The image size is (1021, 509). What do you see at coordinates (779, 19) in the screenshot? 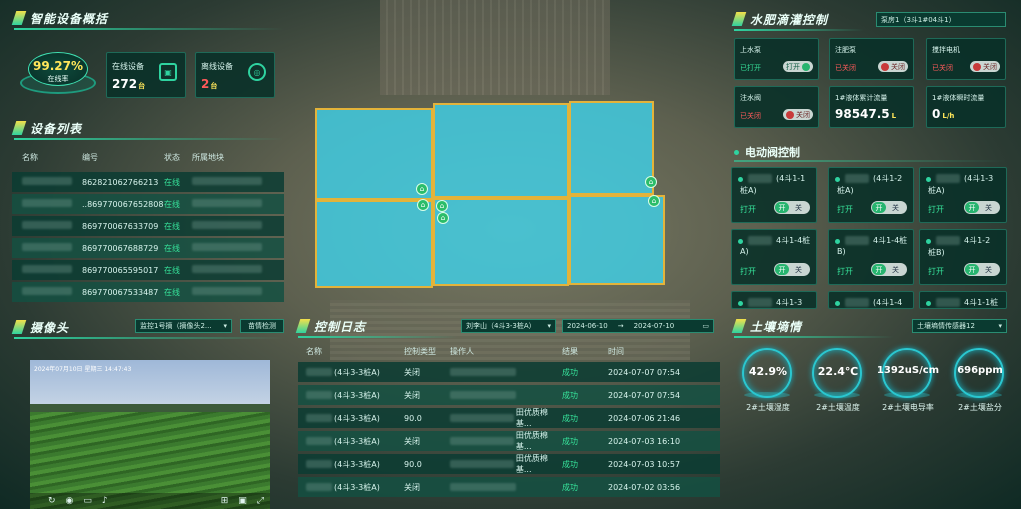
I see `irrigation-title: 水肥滴灌控制` at bounding box center [779, 19].